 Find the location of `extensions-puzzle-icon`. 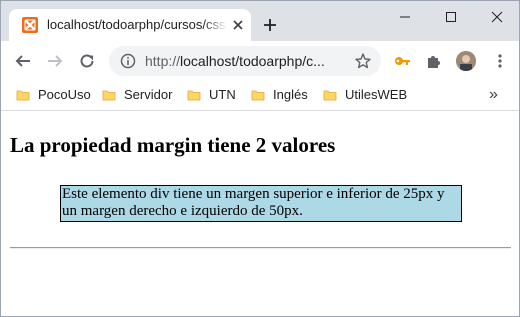

extensions-puzzle-icon is located at coordinates (434, 61).